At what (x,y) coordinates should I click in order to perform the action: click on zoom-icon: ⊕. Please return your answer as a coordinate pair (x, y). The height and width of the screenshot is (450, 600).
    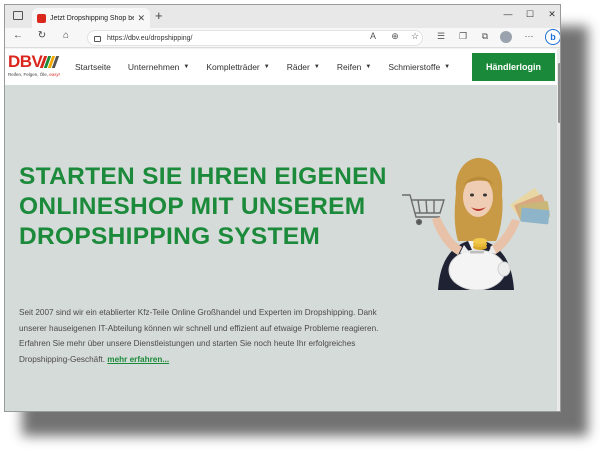
    Looking at the image, I should click on (395, 36).